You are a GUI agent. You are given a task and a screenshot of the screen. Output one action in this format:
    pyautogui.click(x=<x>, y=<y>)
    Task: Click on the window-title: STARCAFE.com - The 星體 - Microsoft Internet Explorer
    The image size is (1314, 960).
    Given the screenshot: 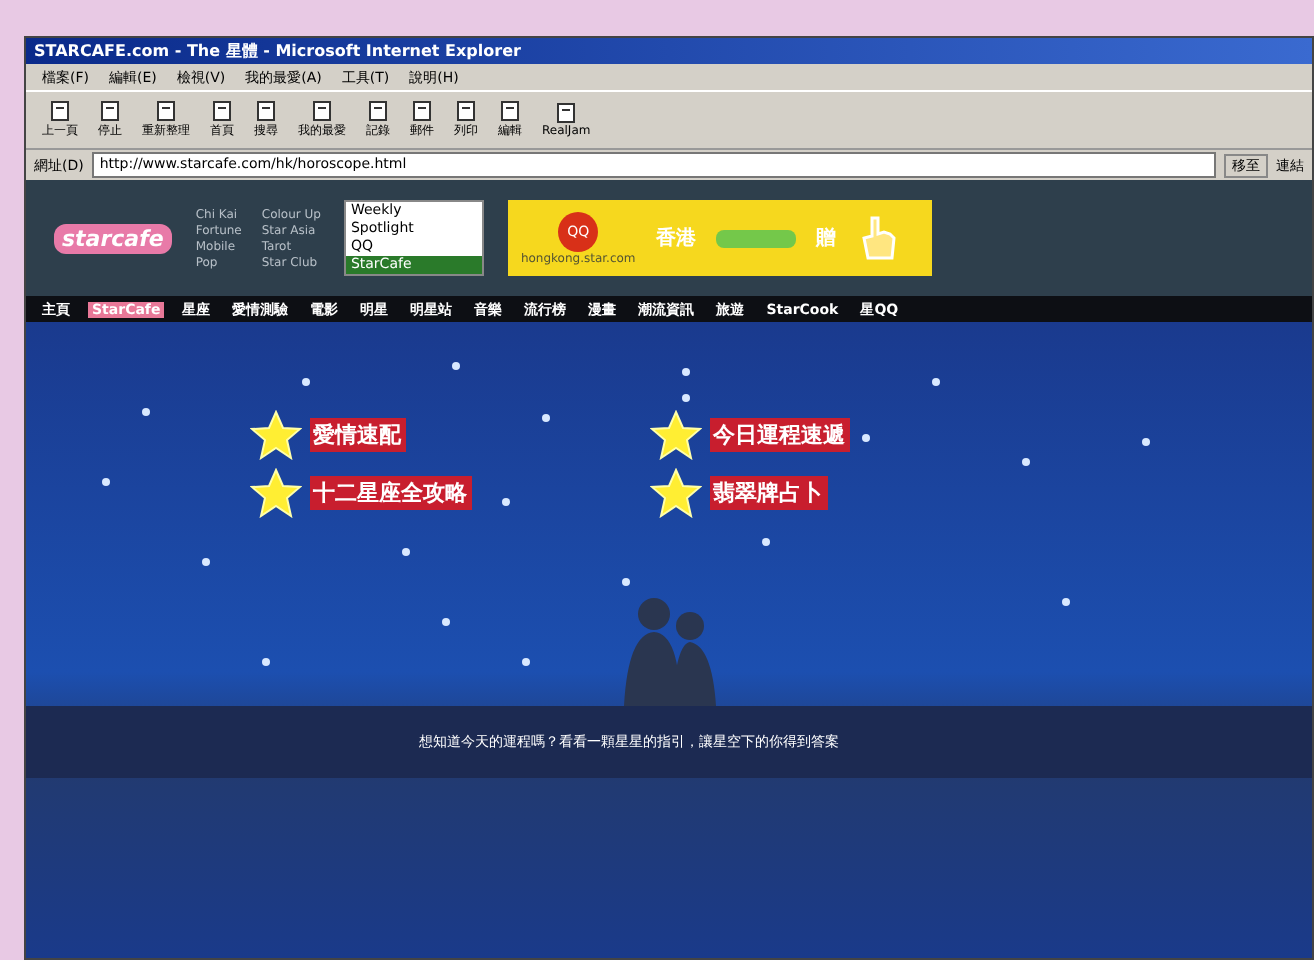 What is the action you would take?
    pyautogui.click(x=277, y=51)
    